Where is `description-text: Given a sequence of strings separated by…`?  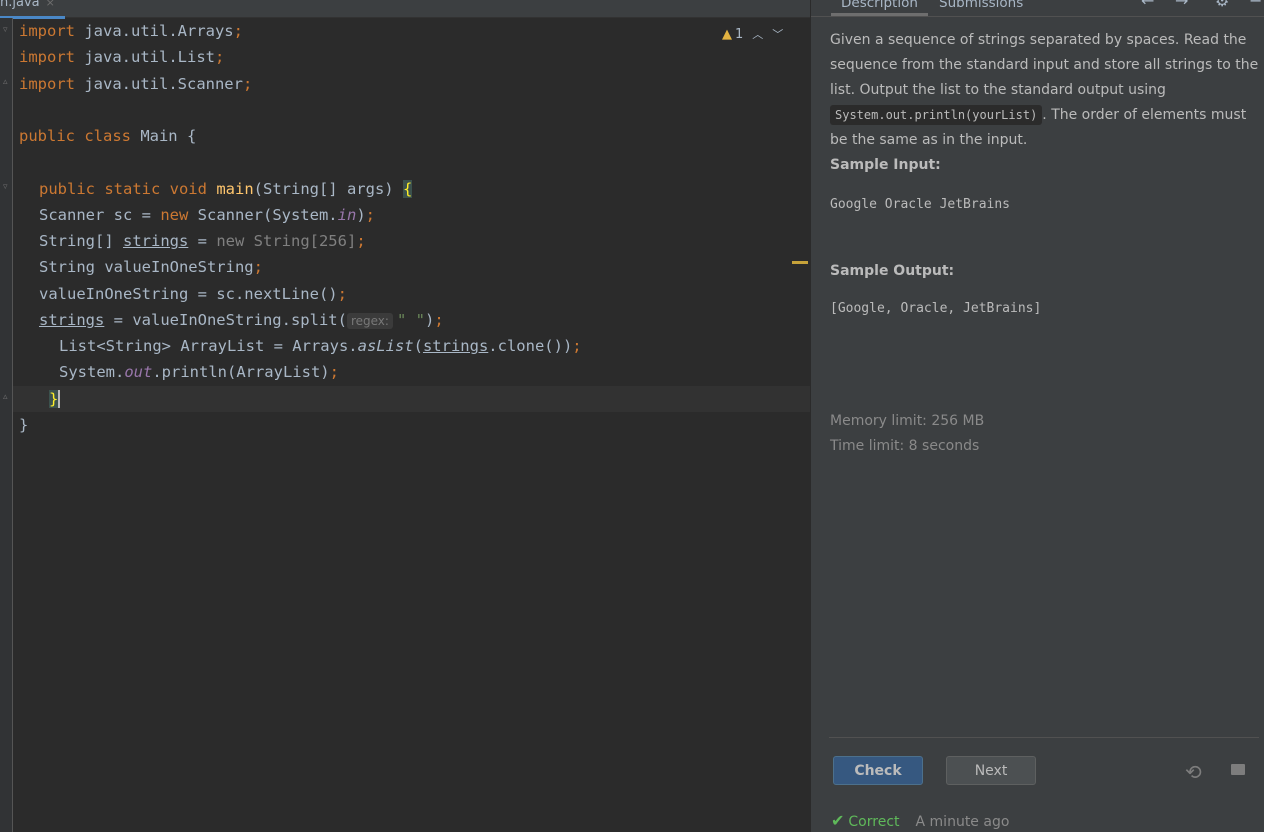
description-text: Given a sequence of strings separated by… is located at coordinates (1044, 90).